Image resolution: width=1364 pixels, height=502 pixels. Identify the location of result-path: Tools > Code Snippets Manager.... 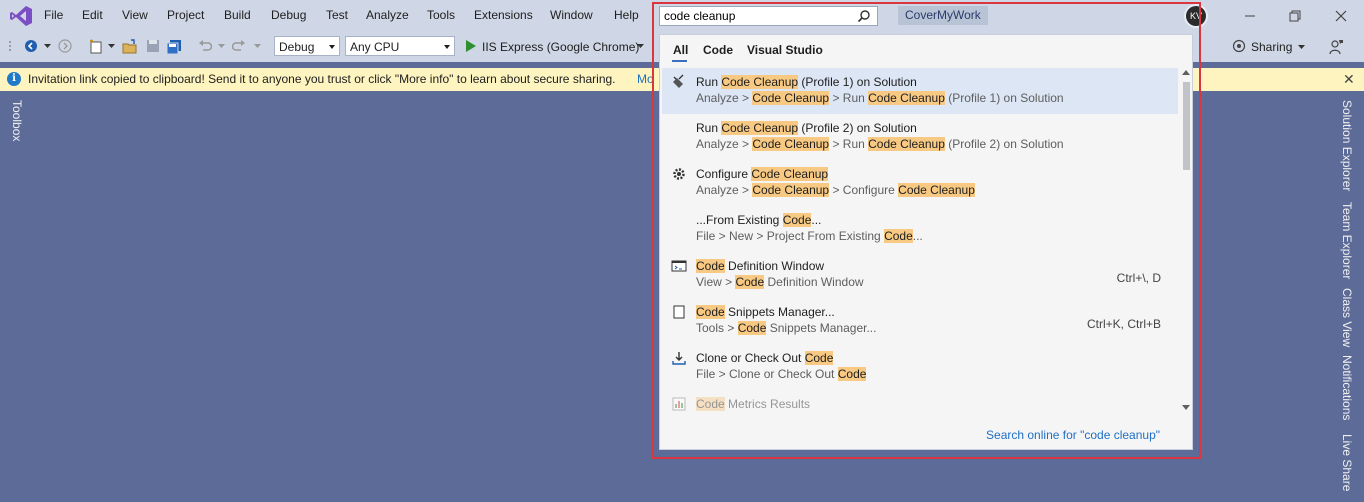
(786, 328).